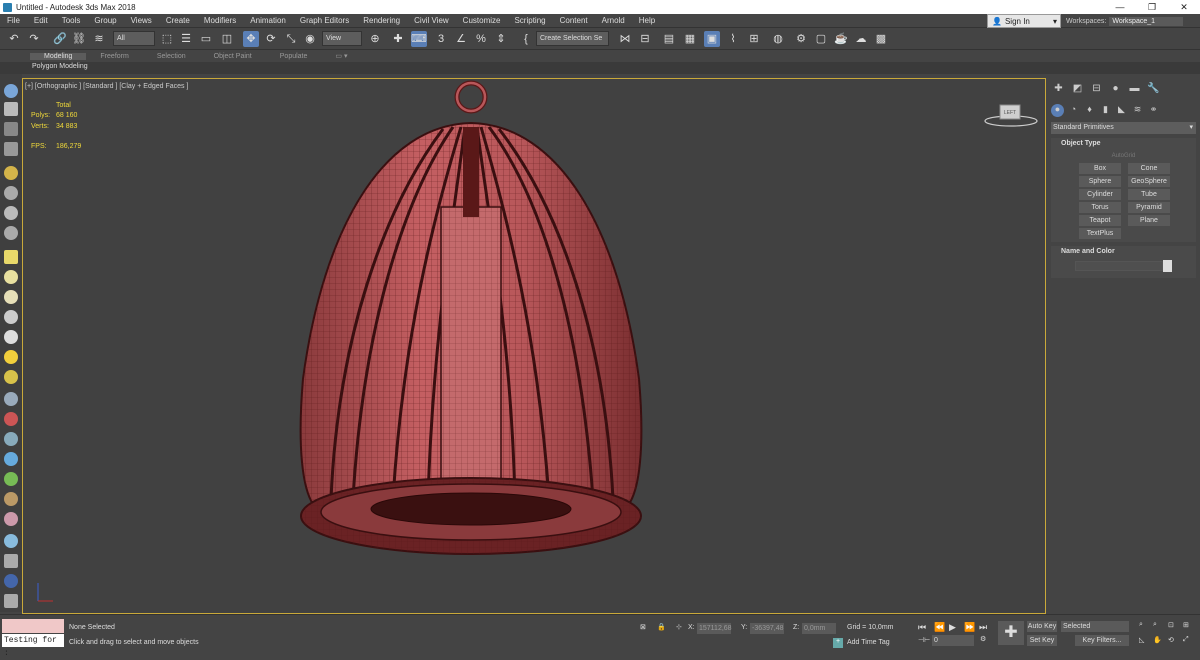 Image resolution: width=1200 pixels, height=660 pixels. Describe the element at coordinates (11, 173) in the screenshot. I see `light-icon` at that location.